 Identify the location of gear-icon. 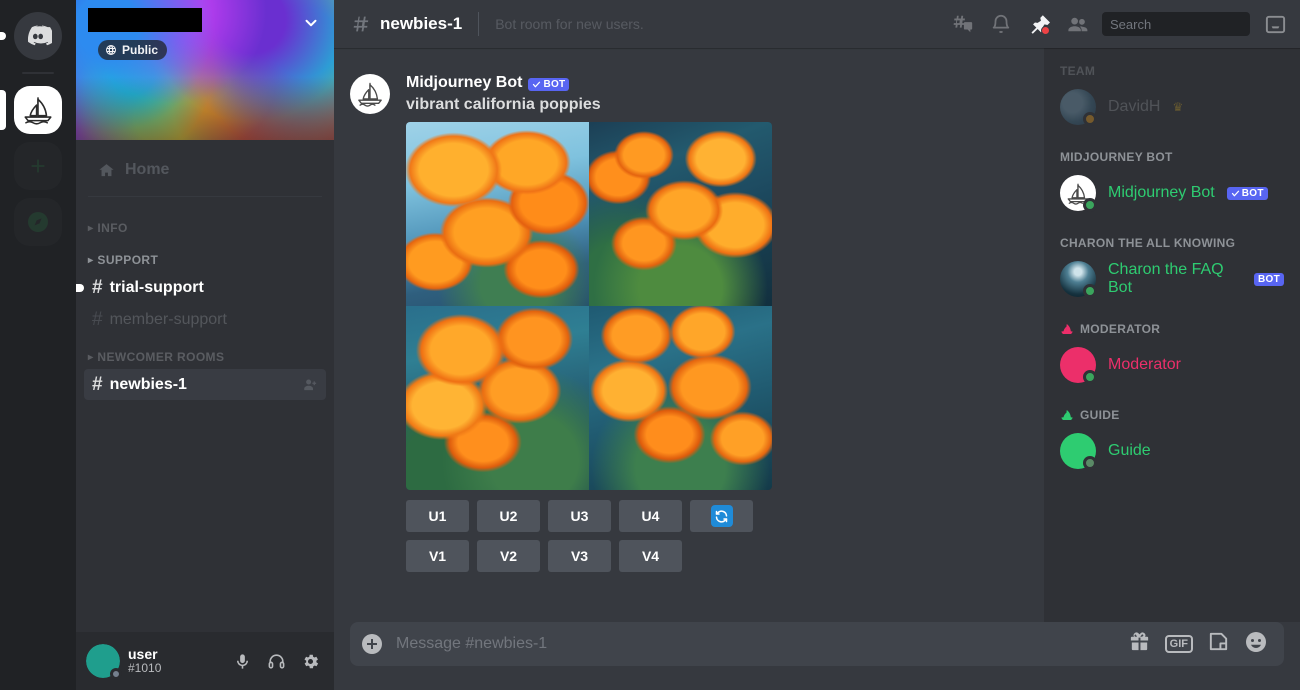
(310, 661).